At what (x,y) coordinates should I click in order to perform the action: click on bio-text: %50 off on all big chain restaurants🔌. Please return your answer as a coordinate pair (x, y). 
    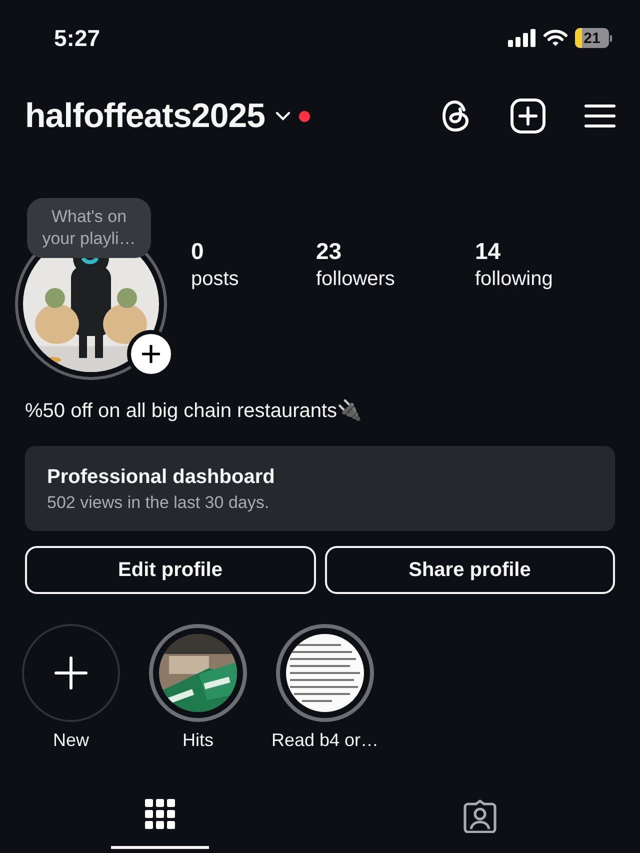
    Looking at the image, I should click on (194, 411).